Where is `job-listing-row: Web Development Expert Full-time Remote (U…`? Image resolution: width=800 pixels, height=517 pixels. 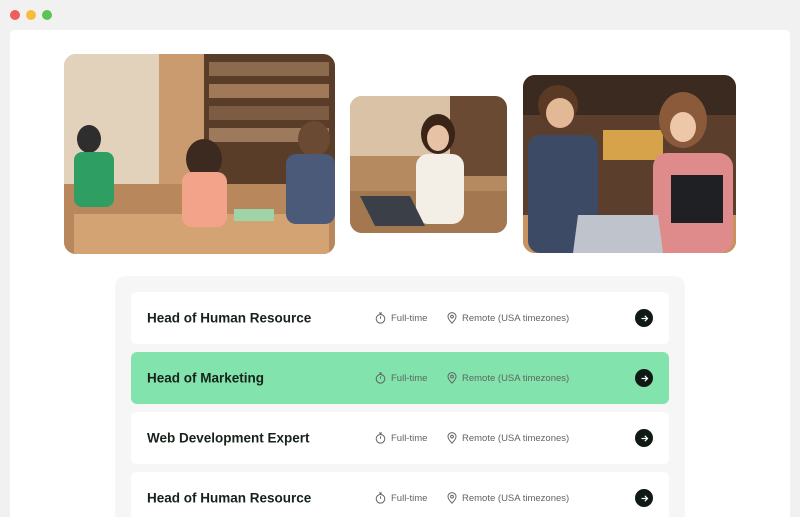
job-listing-row: Web Development Expert Full-time Remote (U… is located at coordinates (400, 438).